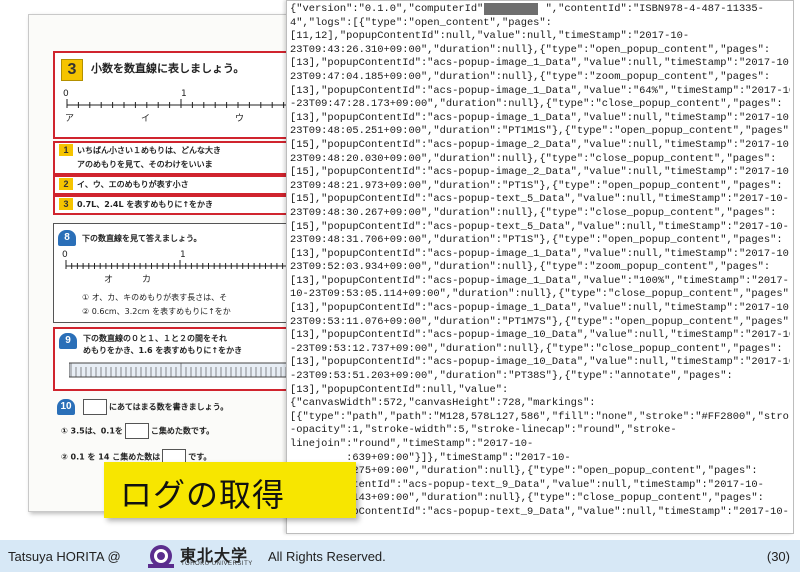 The height and width of the screenshot is (572, 800). I want to click on q10-item-2-pre: ② 0.1 を 14 こ集めた数は, so click(111, 457).